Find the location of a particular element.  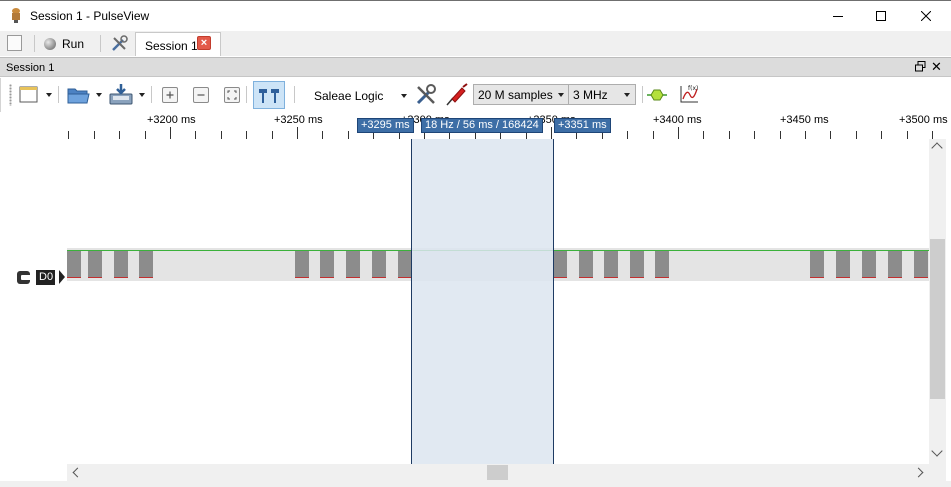

device-name: Saleae Logic is located at coordinates (349, 96).